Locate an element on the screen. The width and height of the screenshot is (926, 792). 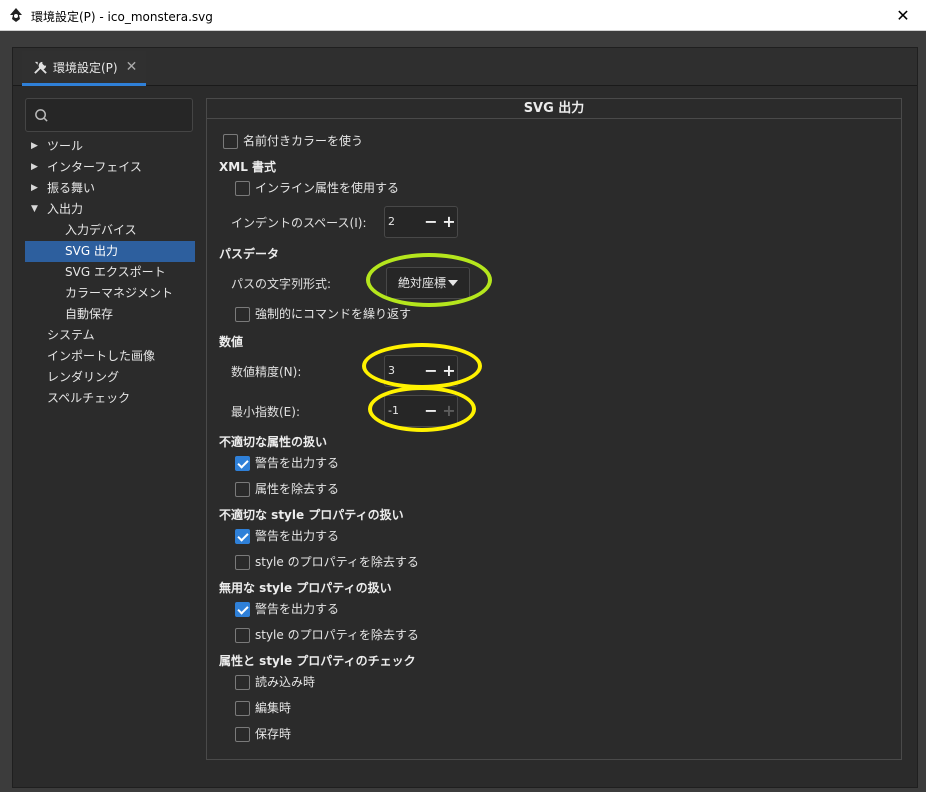
sidebar-item-label: 振る舞い is located at coordinates (71, 188).